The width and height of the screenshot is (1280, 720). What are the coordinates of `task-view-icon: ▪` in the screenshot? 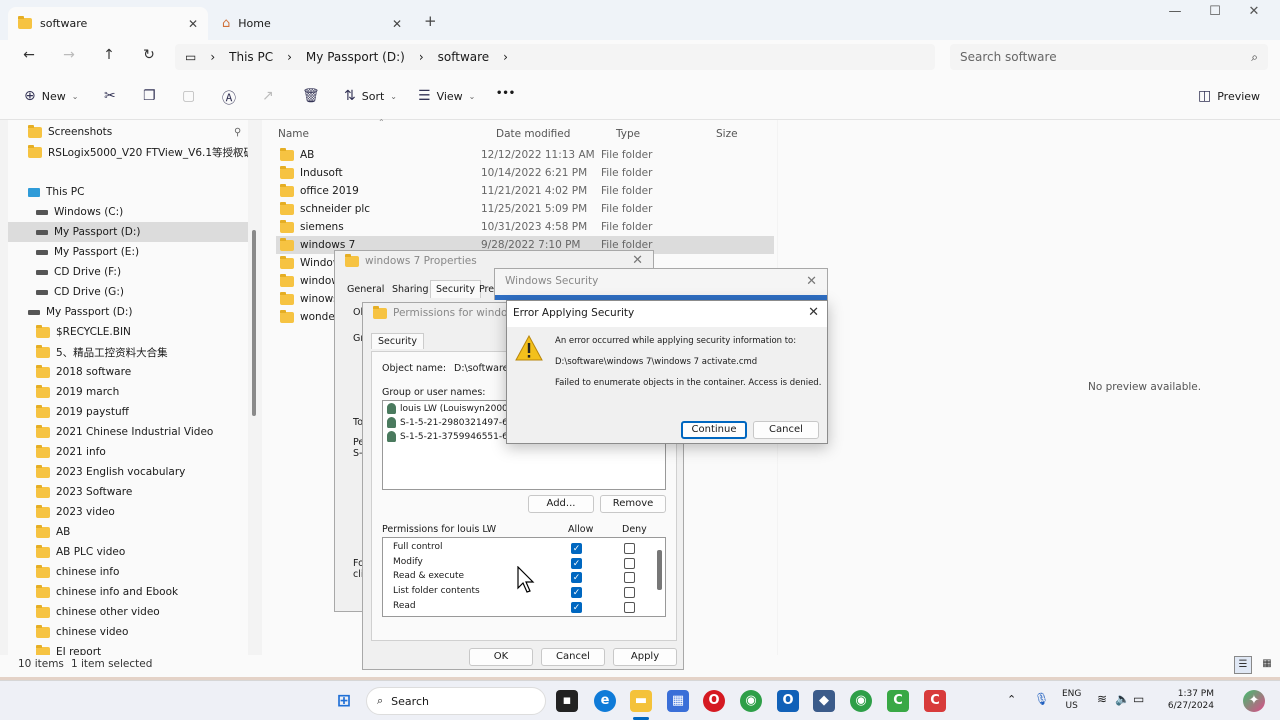 It's located at (567, 701).